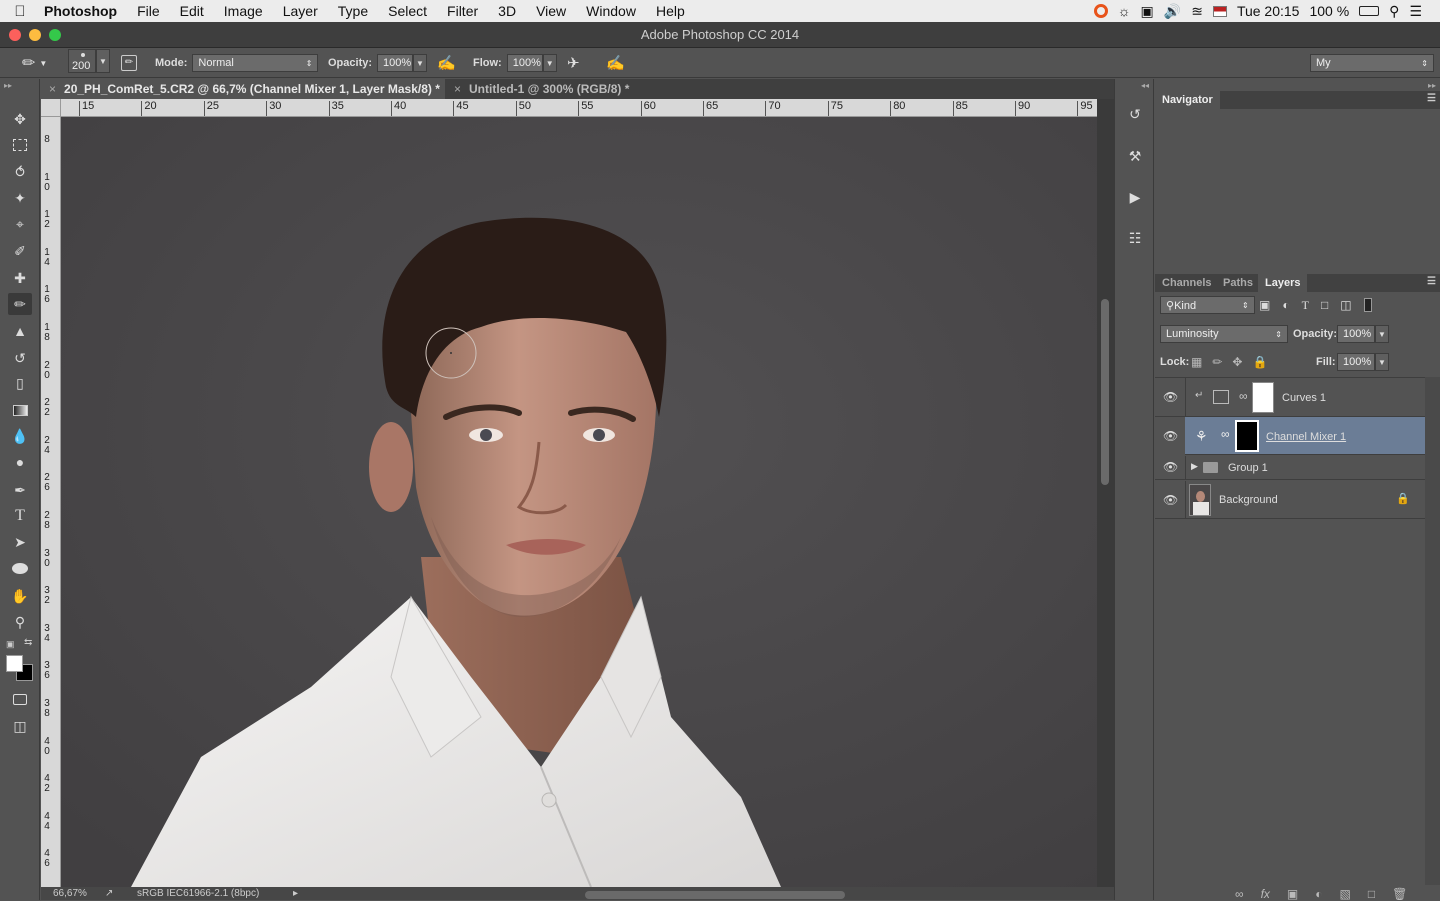 This screenshot has height=901, width=1440. Describe the element at coordinates (446, 63) in the screenshot. I see `pressure-opacity-button: ✍` at that location.